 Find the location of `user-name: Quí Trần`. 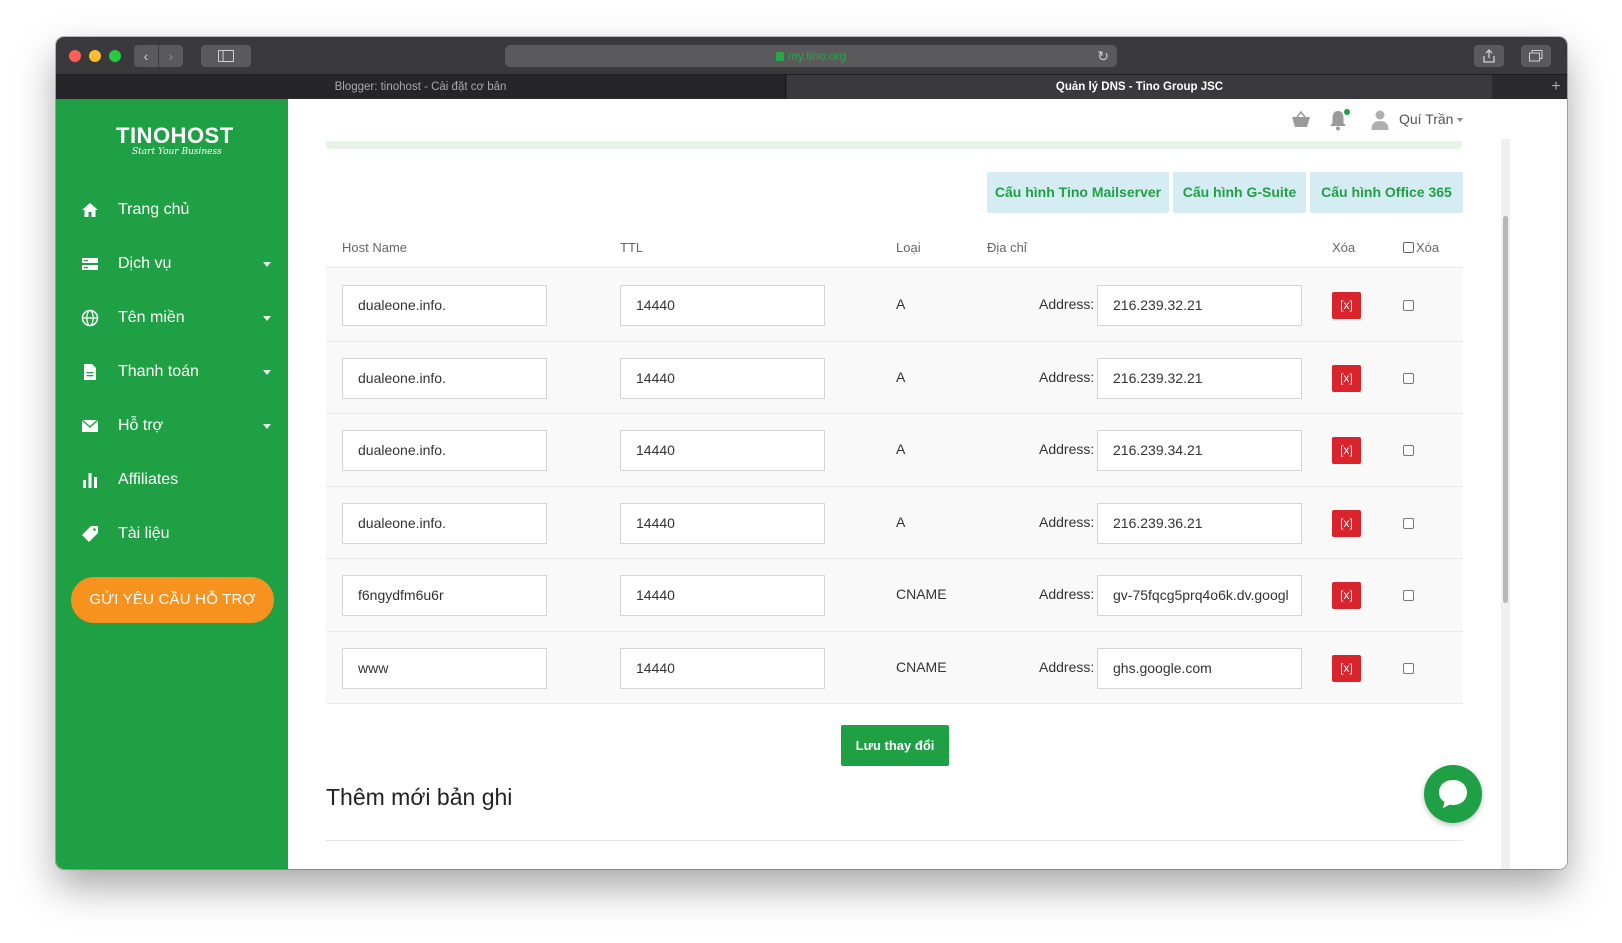

user-name: Quí Trần is located at coordinates (1426, 119).